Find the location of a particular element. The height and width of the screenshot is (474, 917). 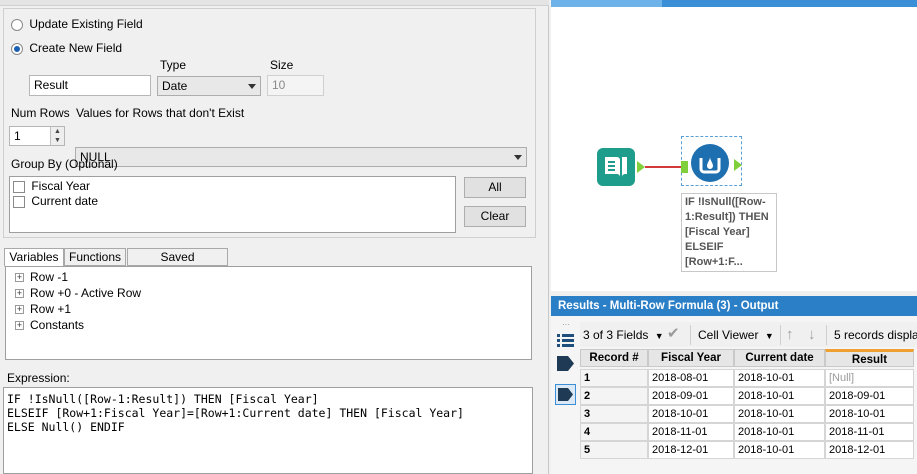

tree-item-constants: Constants is located at coordinates (49, 325).